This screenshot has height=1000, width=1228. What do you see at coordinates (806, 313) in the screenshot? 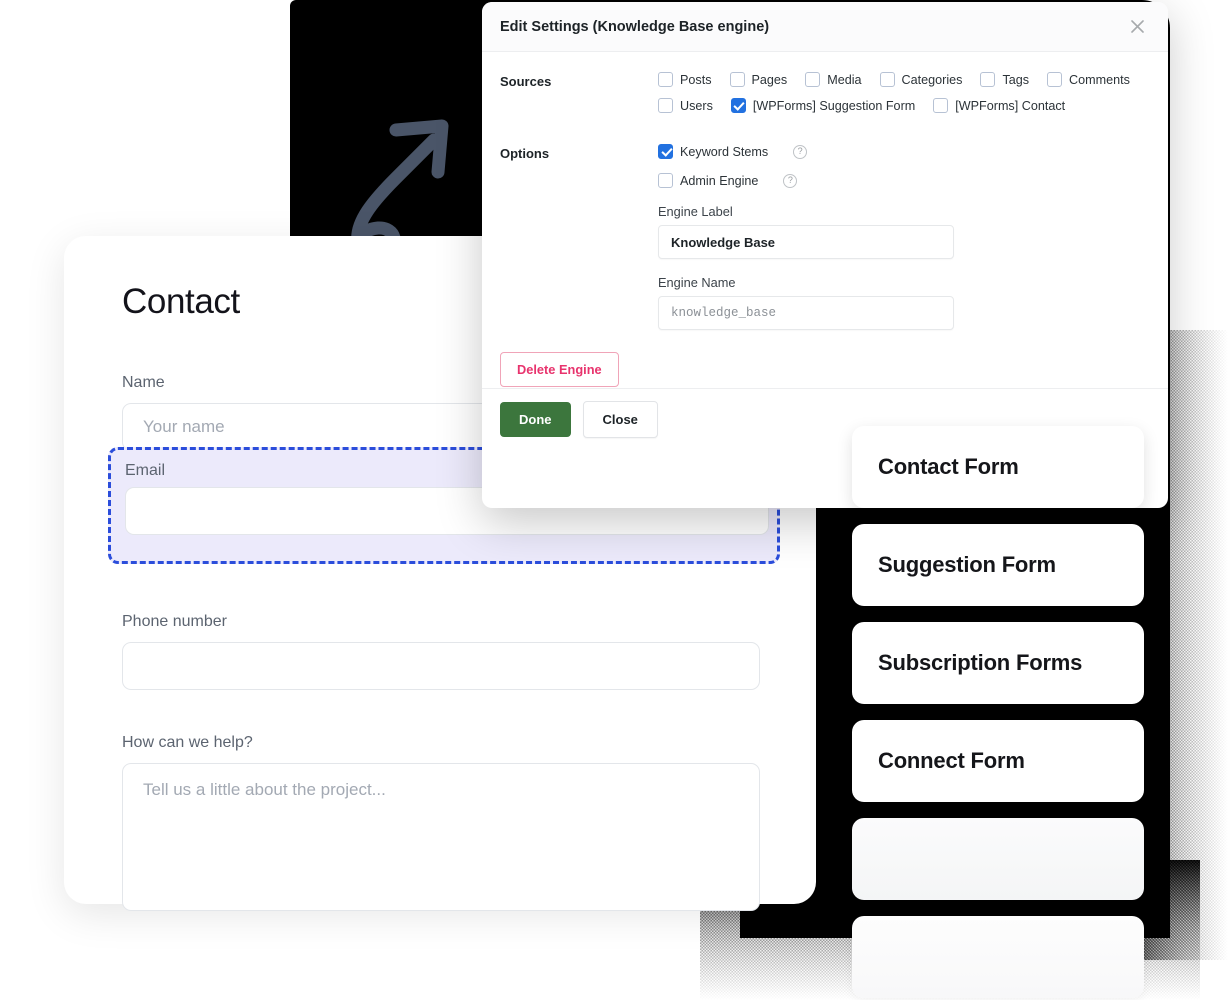
I see `engine-name-input` at bounding box center [806, 313].